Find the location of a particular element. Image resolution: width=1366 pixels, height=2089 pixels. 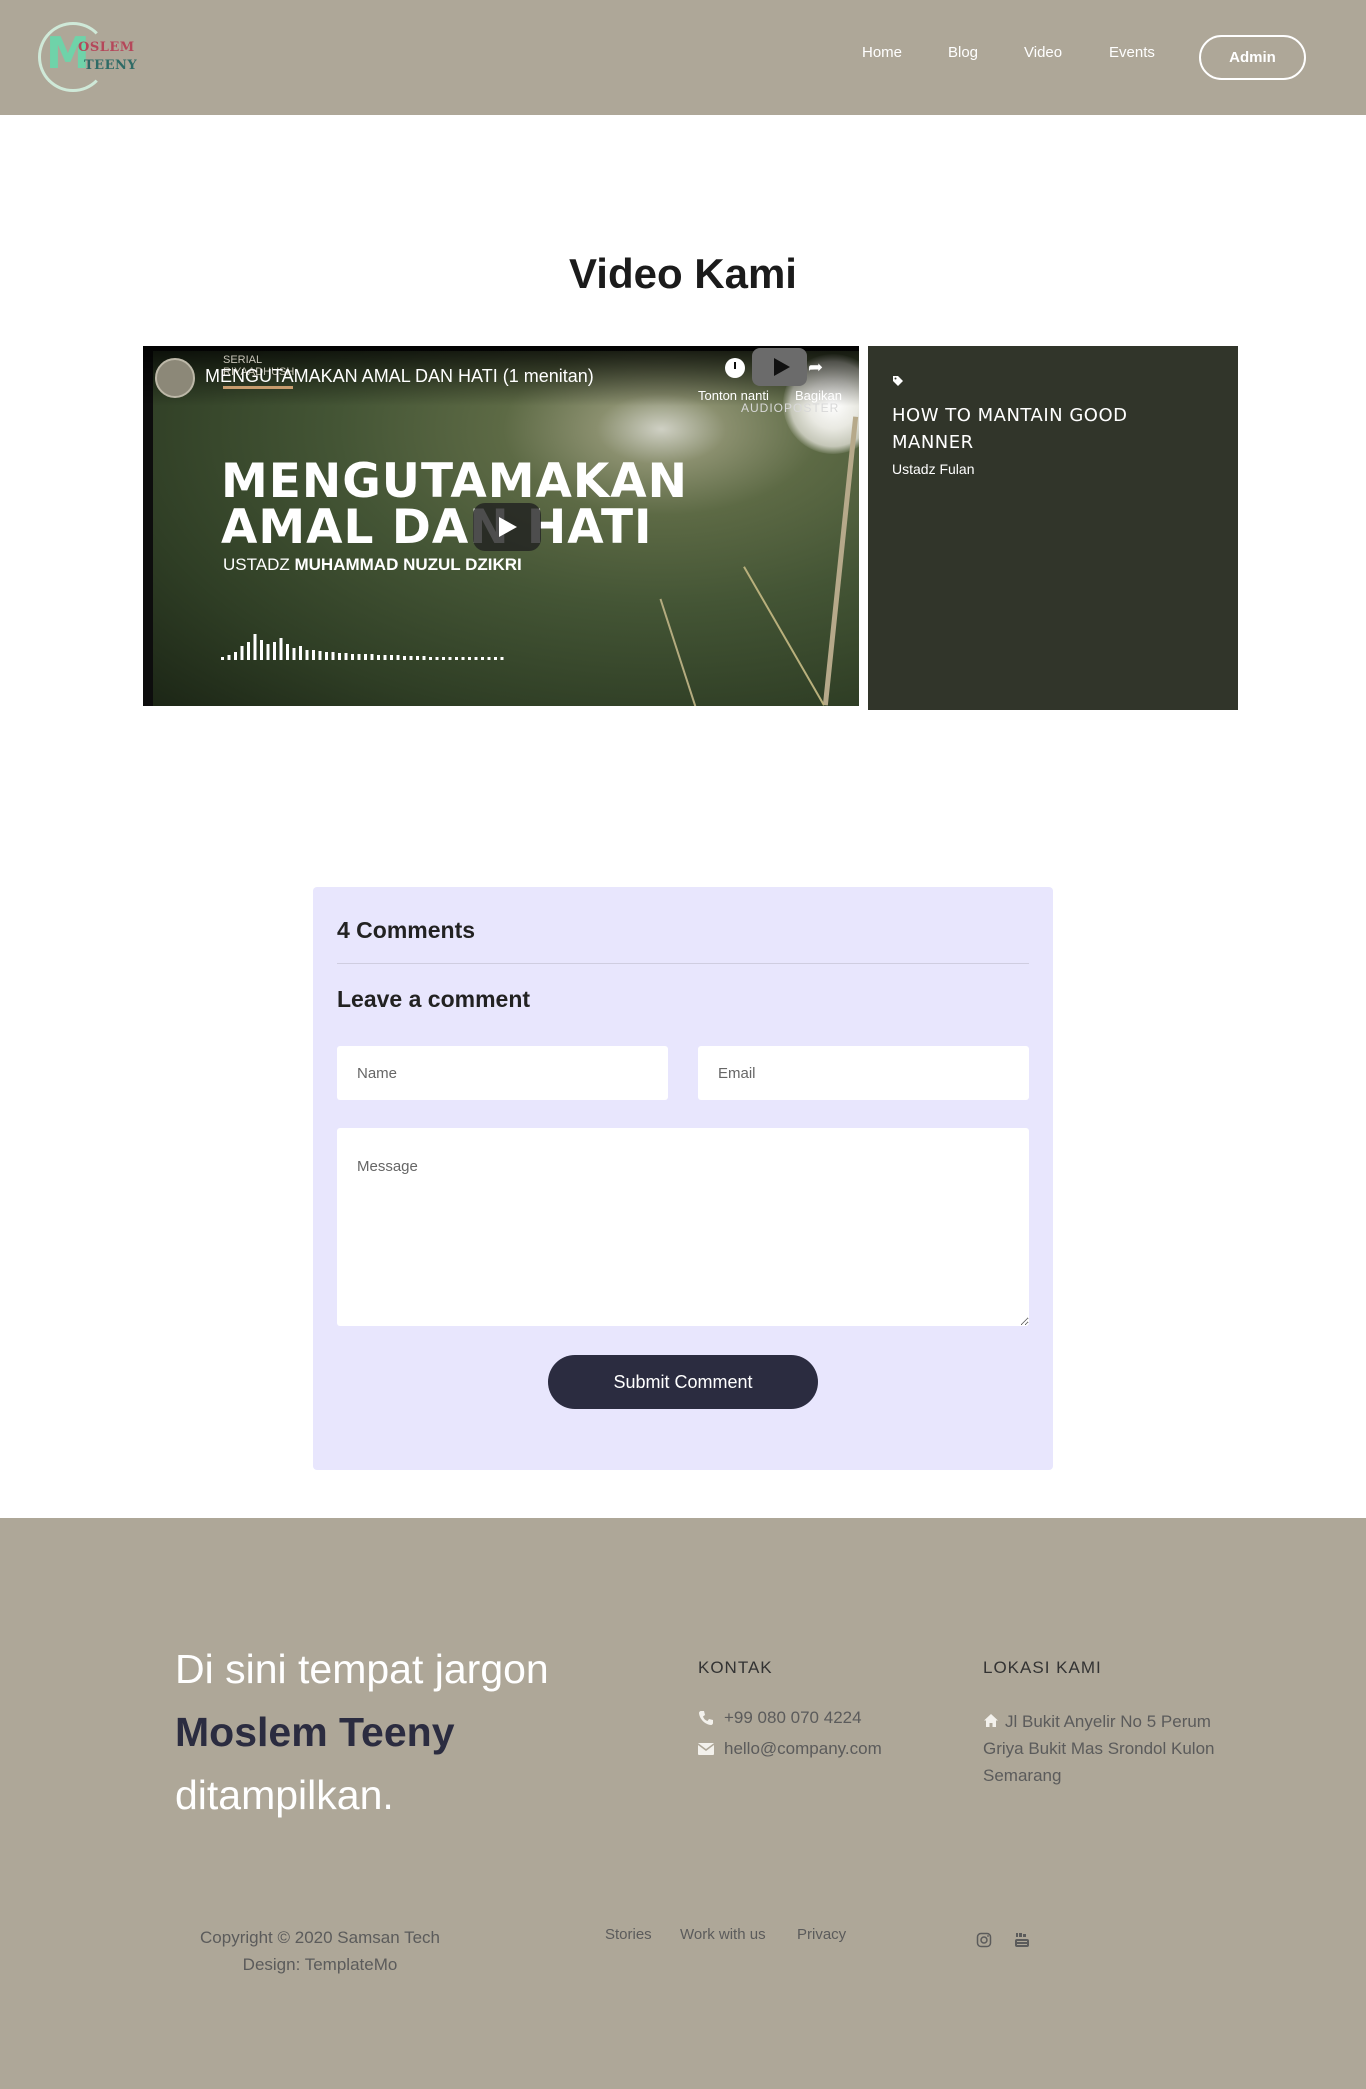

video-speaker: USTADZ MUHAMMAD NUZUL DZIKRI is located at coordinates (372, 565).